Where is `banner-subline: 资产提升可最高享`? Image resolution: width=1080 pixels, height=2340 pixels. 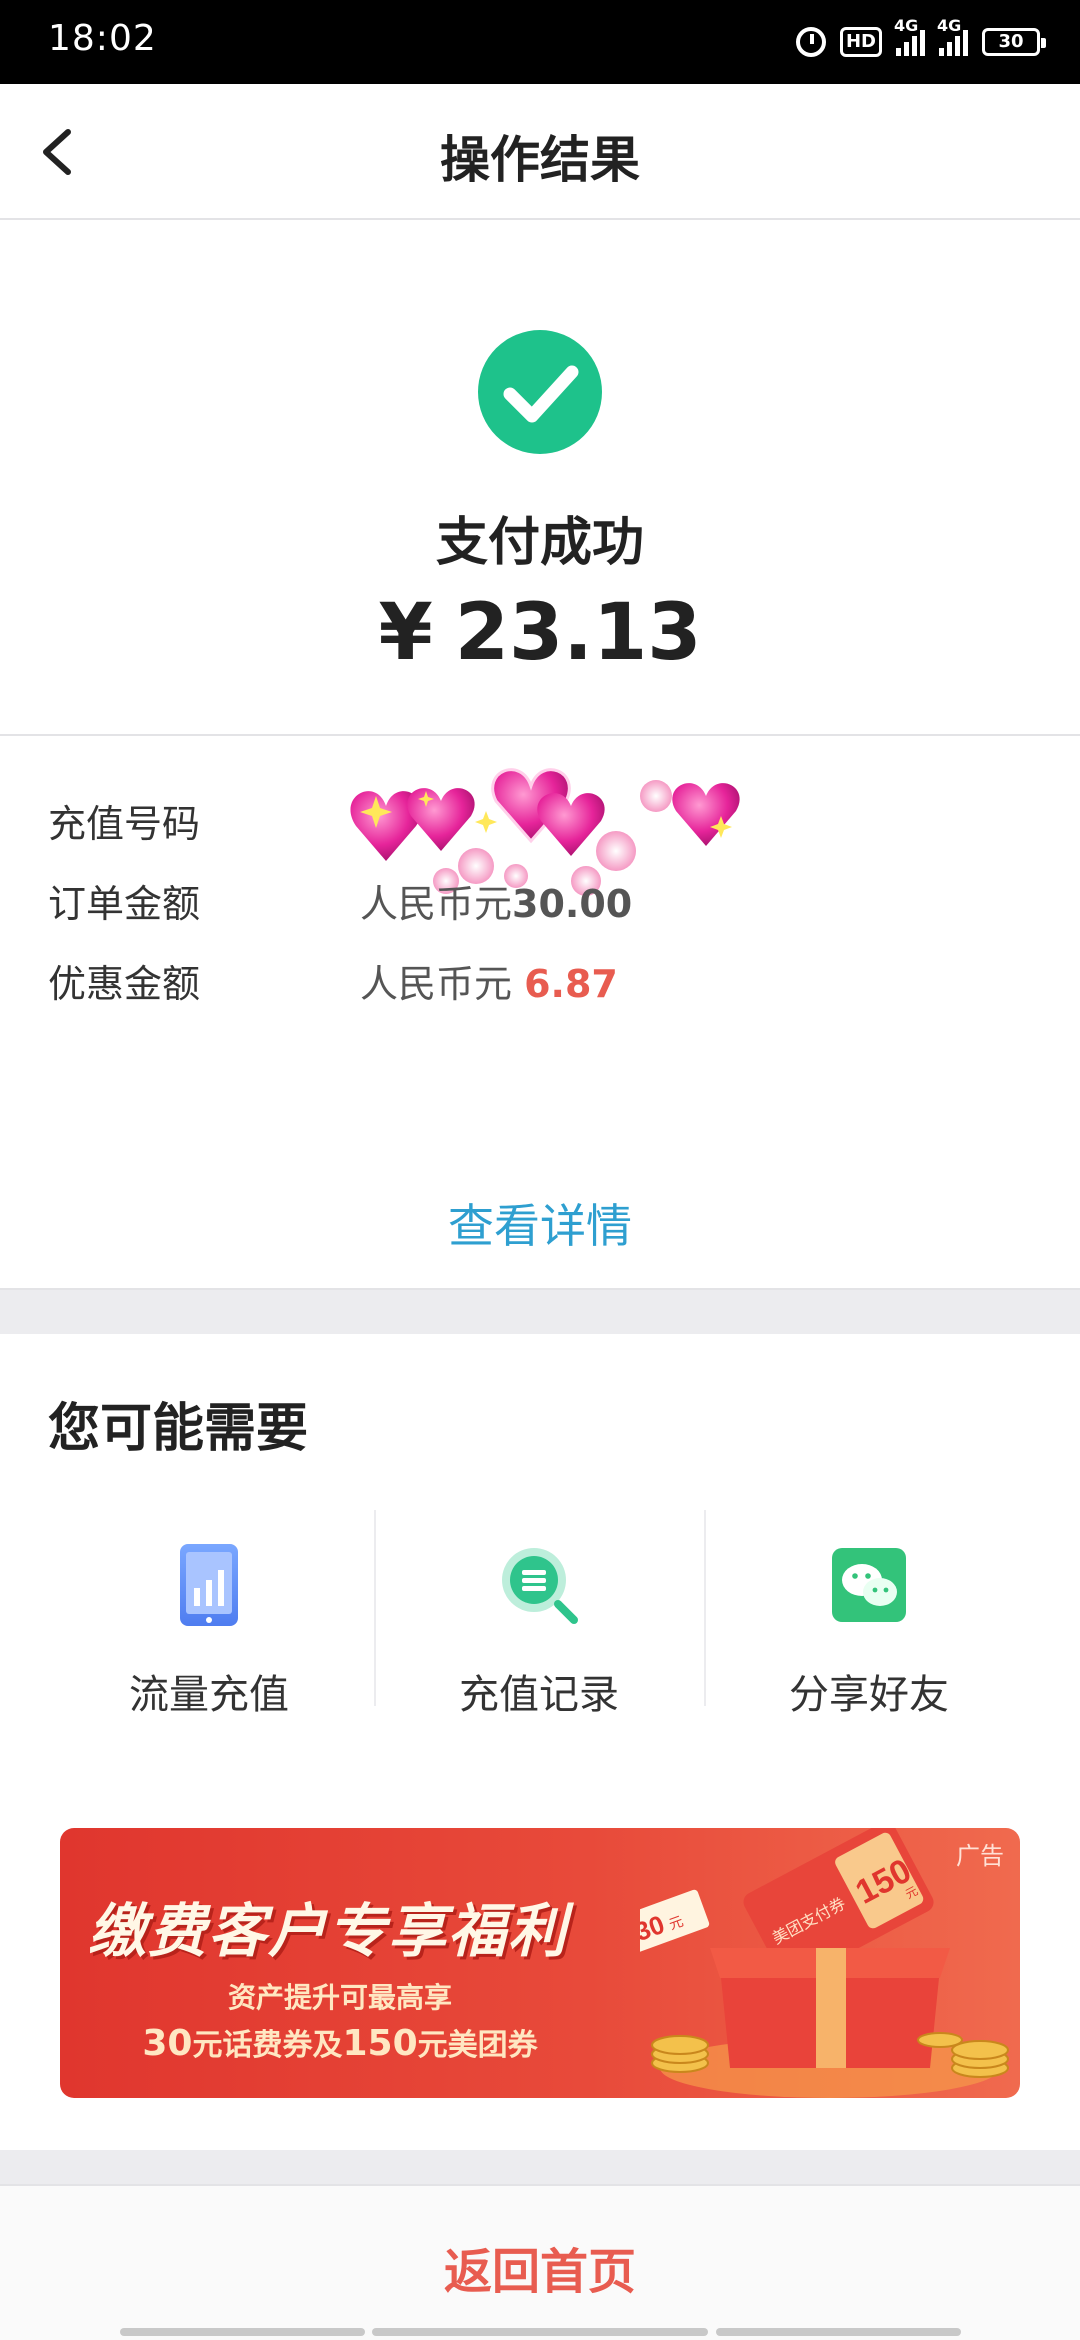
banner-subline: 资产提升可最高享 is located at coordinates (339, 1997).